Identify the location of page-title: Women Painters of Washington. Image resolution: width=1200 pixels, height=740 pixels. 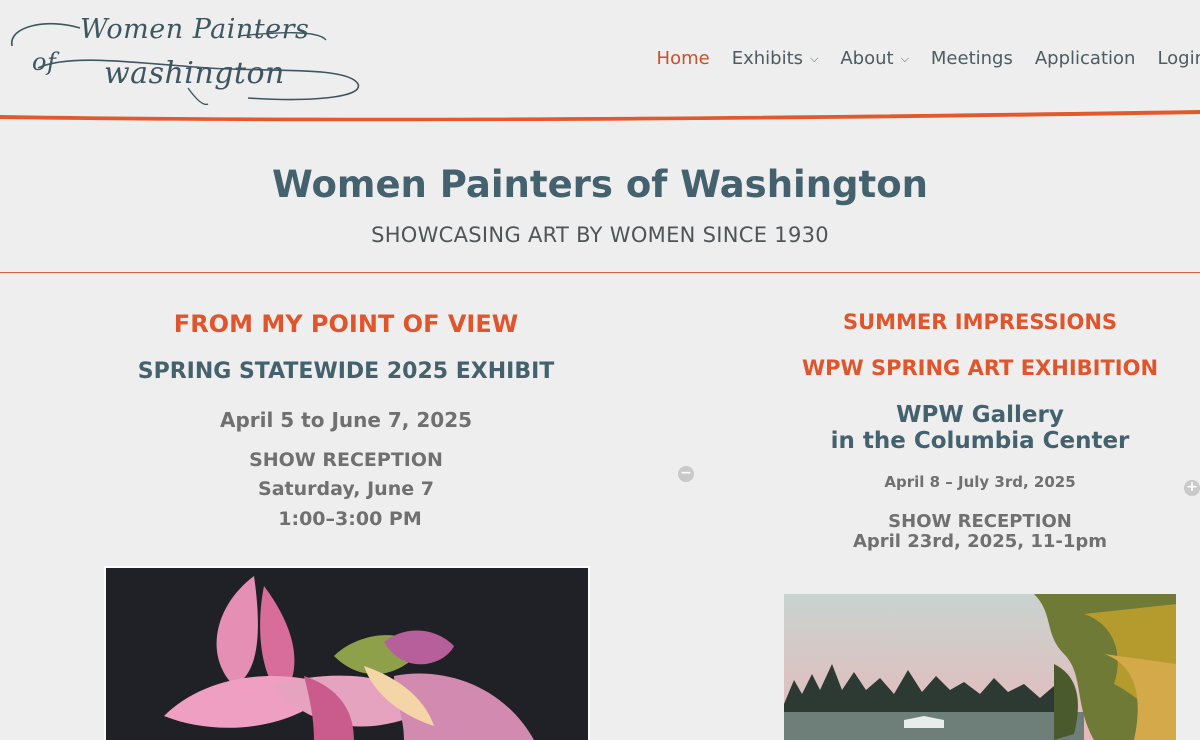
(599, 184).